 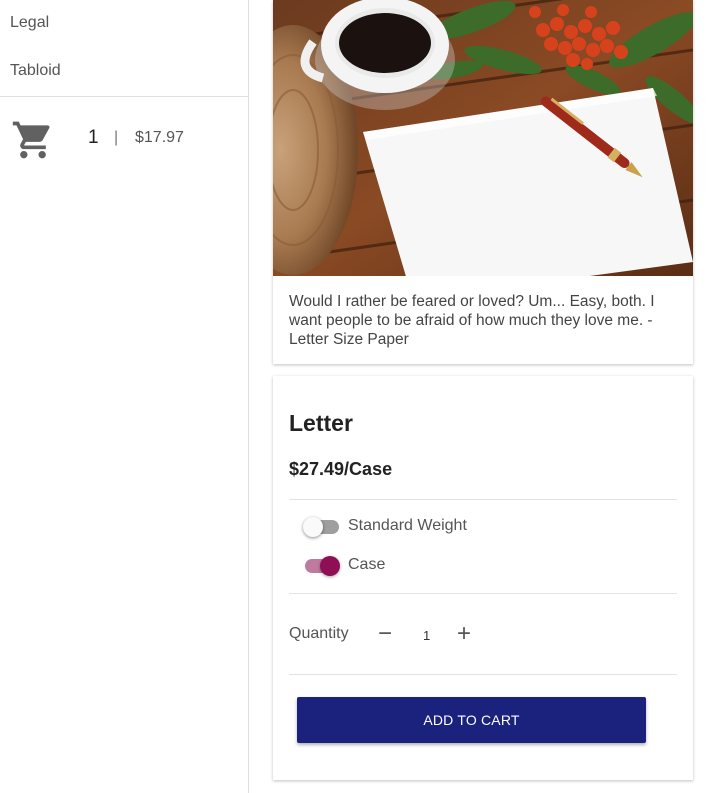 I want to click on quantity-label: Quantity, so click(x=319, y=633).